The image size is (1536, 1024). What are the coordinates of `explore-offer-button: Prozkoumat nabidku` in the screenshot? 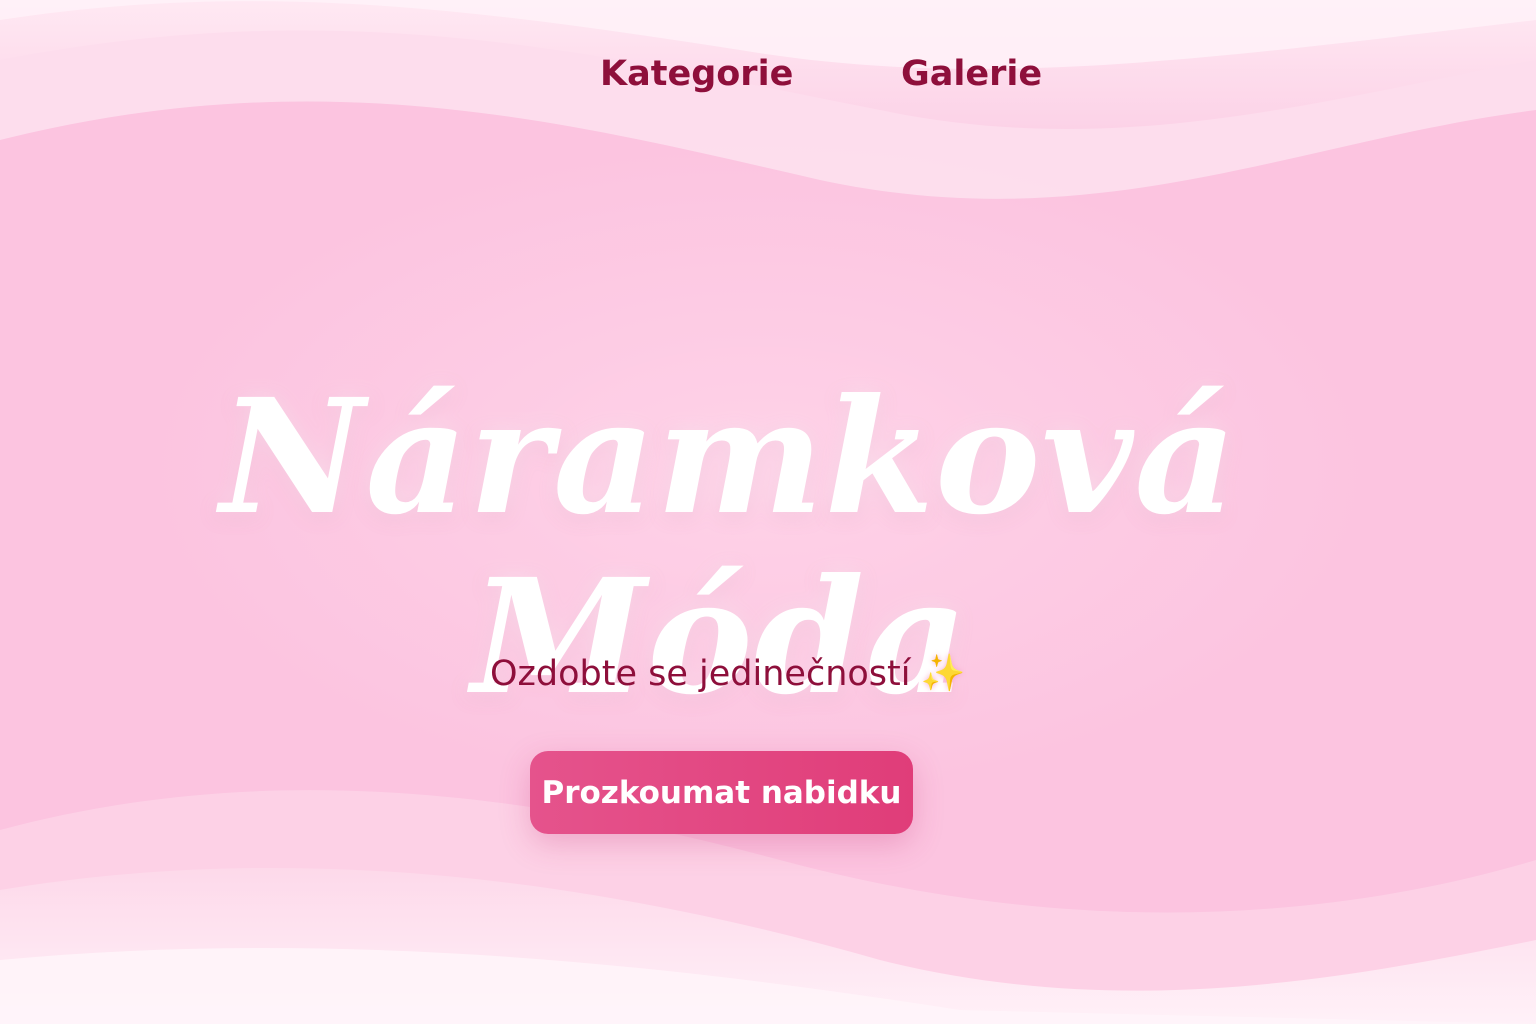 It's located at (721, 792).